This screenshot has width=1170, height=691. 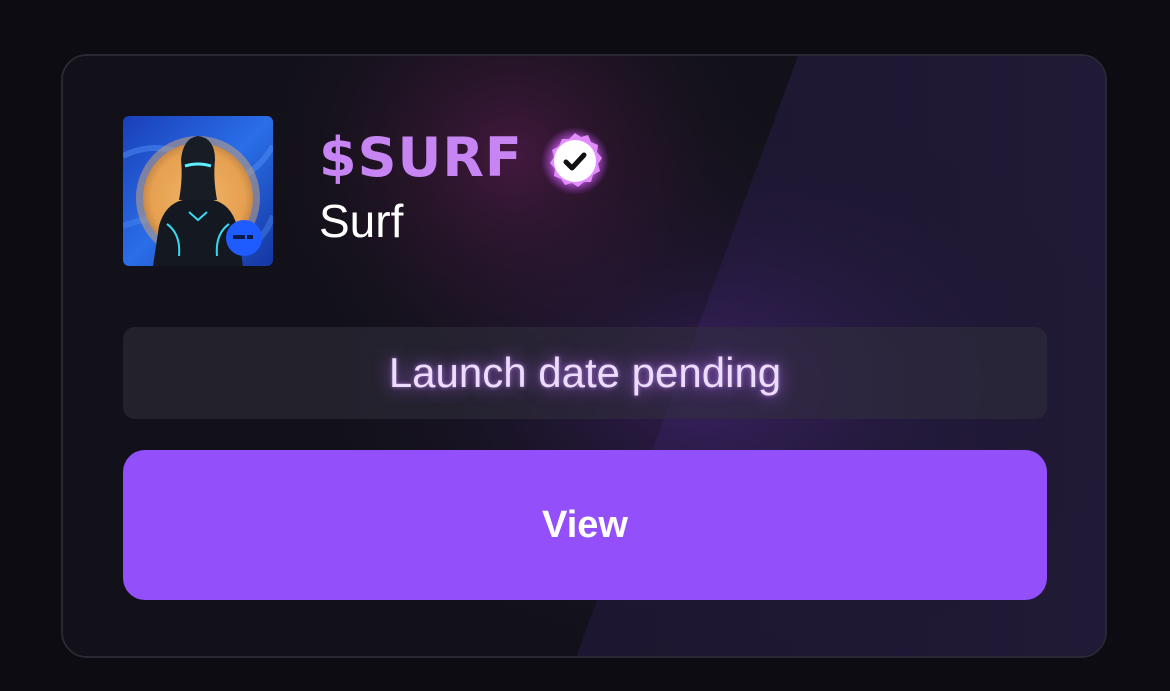 What do you see at coordinates (575, 161) in the screenshot?
I see `verified-badge-icon` at bounding box center [575, 161].